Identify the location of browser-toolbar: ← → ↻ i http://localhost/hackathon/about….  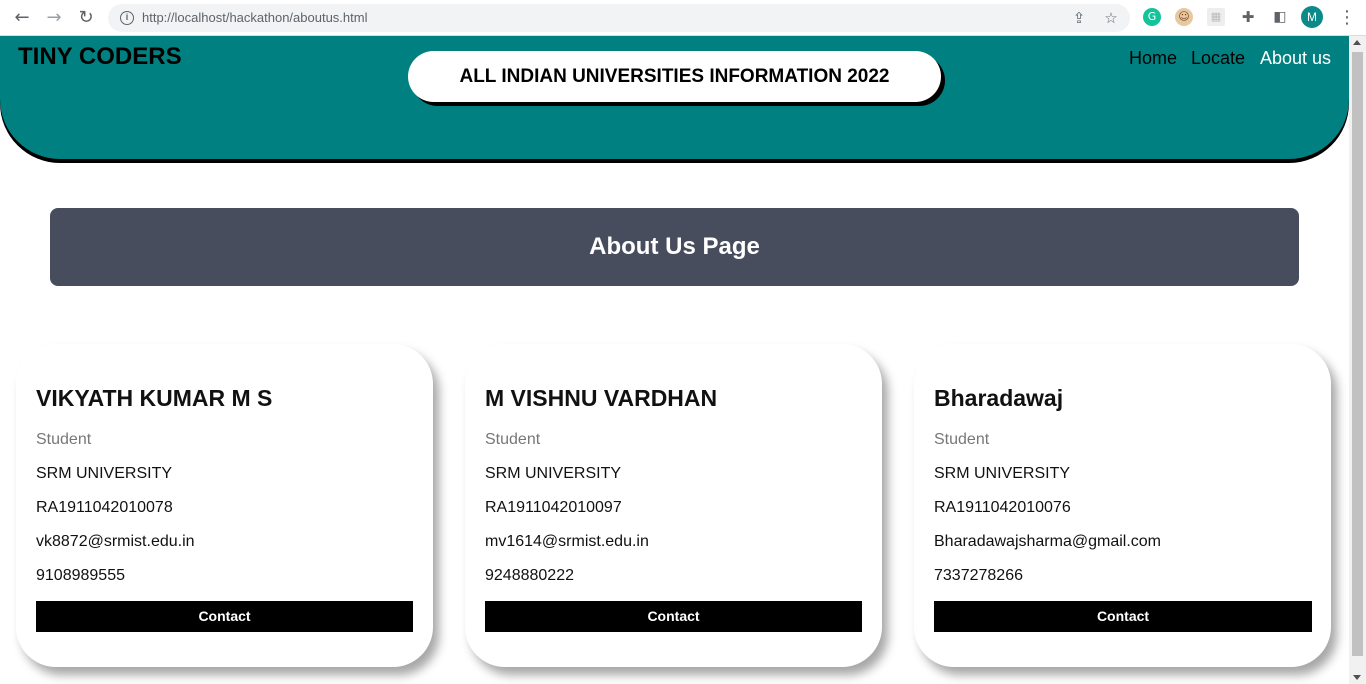
(683, 18).